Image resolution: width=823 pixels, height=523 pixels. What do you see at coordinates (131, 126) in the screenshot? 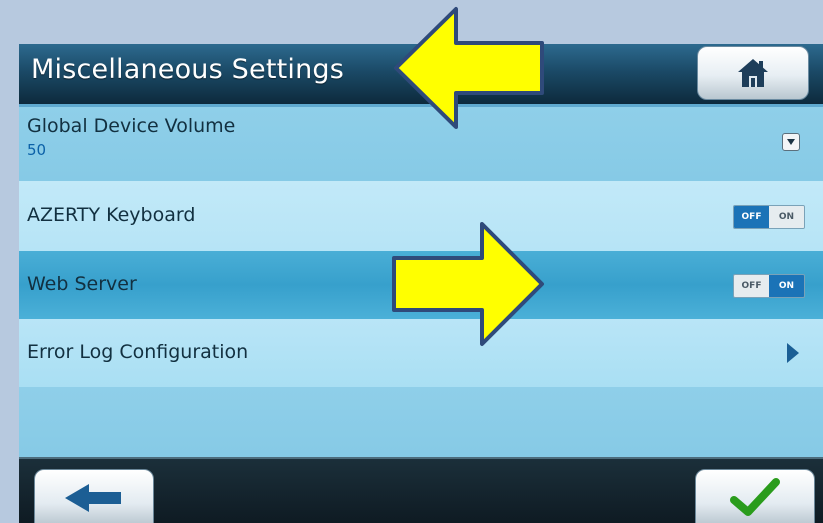
I see `row-label: Global Device Volume` at bounding box center [131, 126].